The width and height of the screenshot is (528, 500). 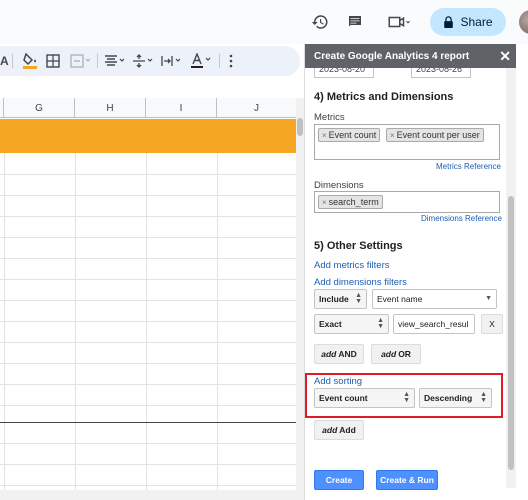 I want to click on start-date-input: 2023-08-20, so click(x=344, y=73).